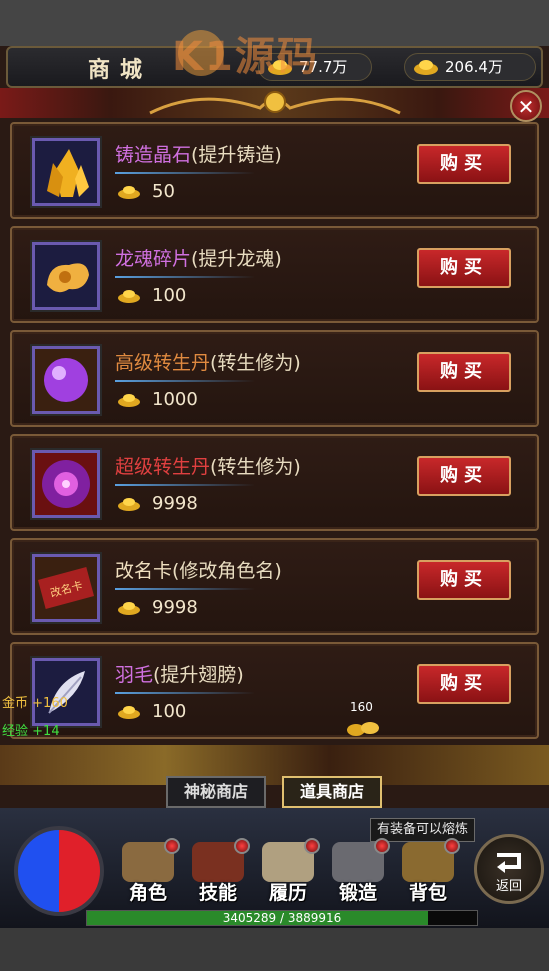 Image resolution: width=549 pixels, height=971 pixels. What do you see at coordinates (236, 155) in the screenshot?
I see `item-description: (提升铸造)` at bounding box center [236, 155].